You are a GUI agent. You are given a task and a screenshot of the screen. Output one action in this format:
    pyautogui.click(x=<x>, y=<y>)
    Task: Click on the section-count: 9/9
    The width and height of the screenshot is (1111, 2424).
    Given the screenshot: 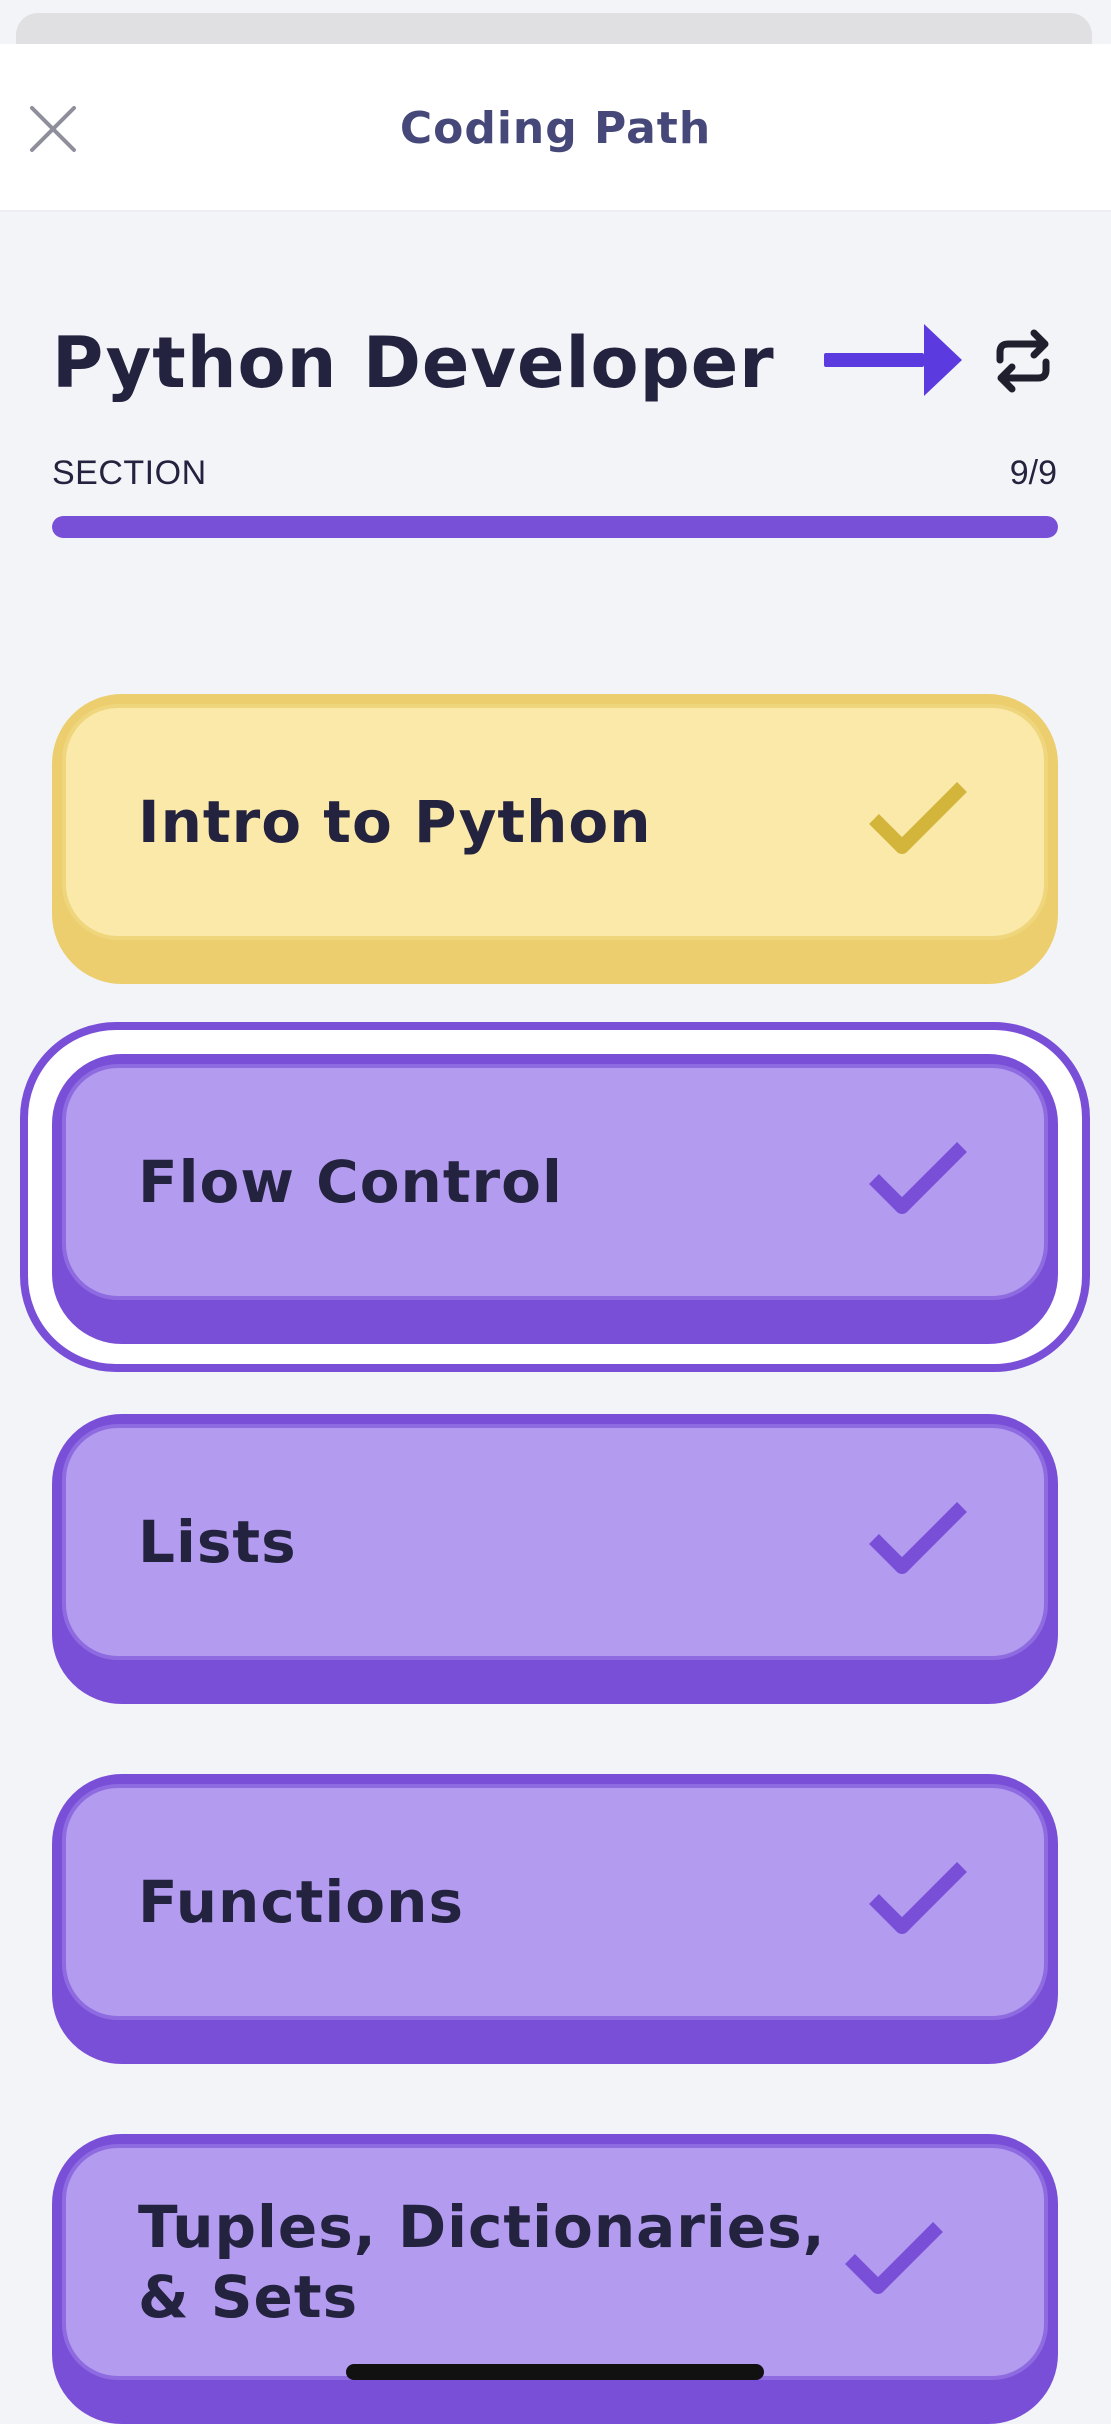 What is the action you would take?
    pyautogui.click(x=1033, y=473)
    